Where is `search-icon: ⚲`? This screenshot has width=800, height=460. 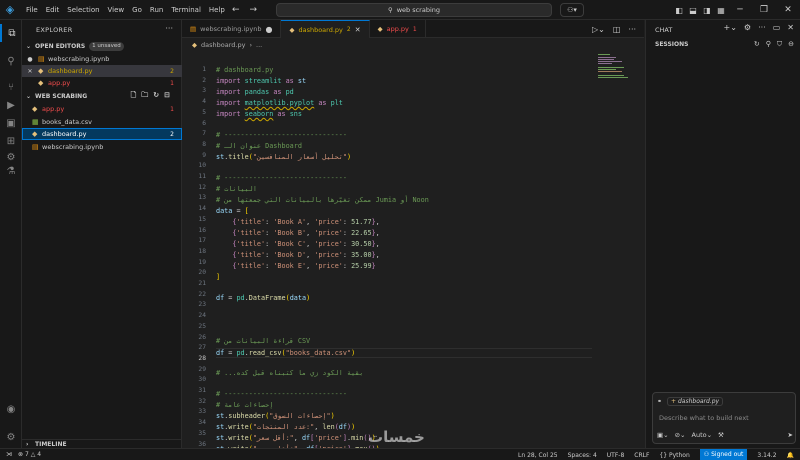
search-icon: ⚲ is located at coordinates (768, 44).